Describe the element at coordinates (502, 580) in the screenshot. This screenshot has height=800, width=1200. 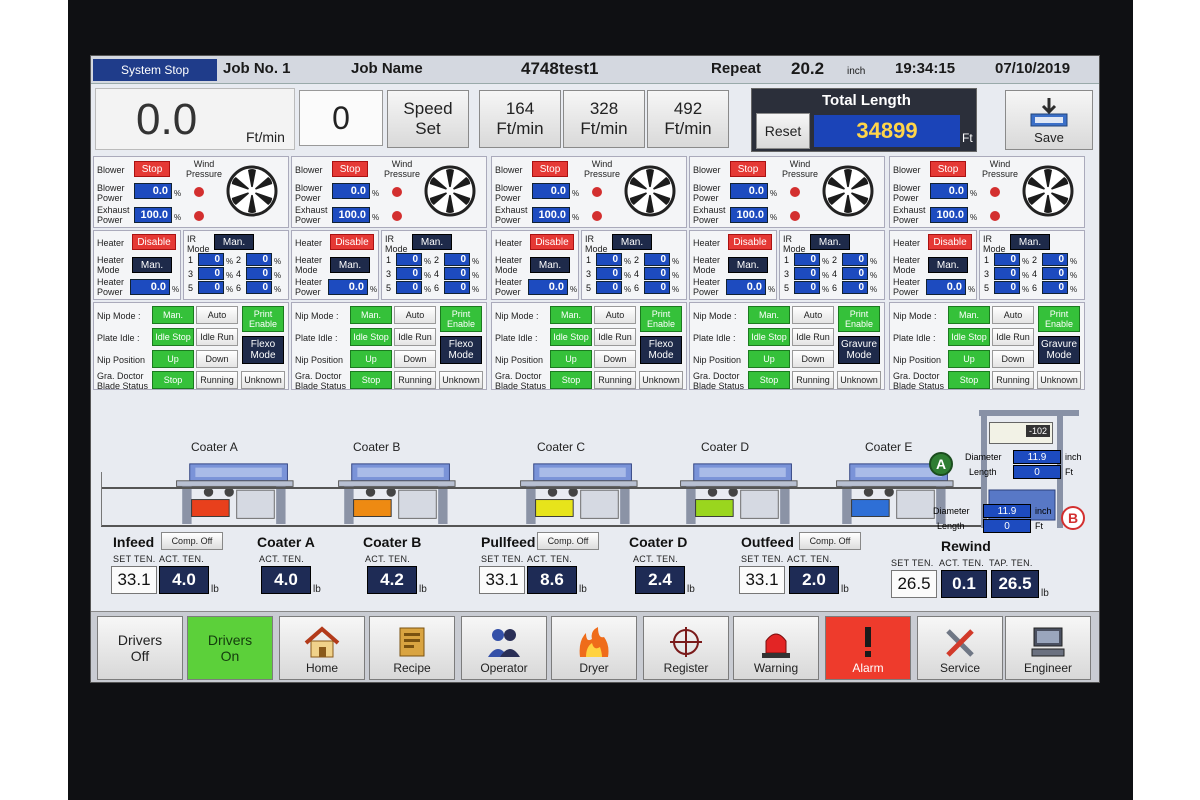
I see `pullfeed-set-value: 33.1` at that location.